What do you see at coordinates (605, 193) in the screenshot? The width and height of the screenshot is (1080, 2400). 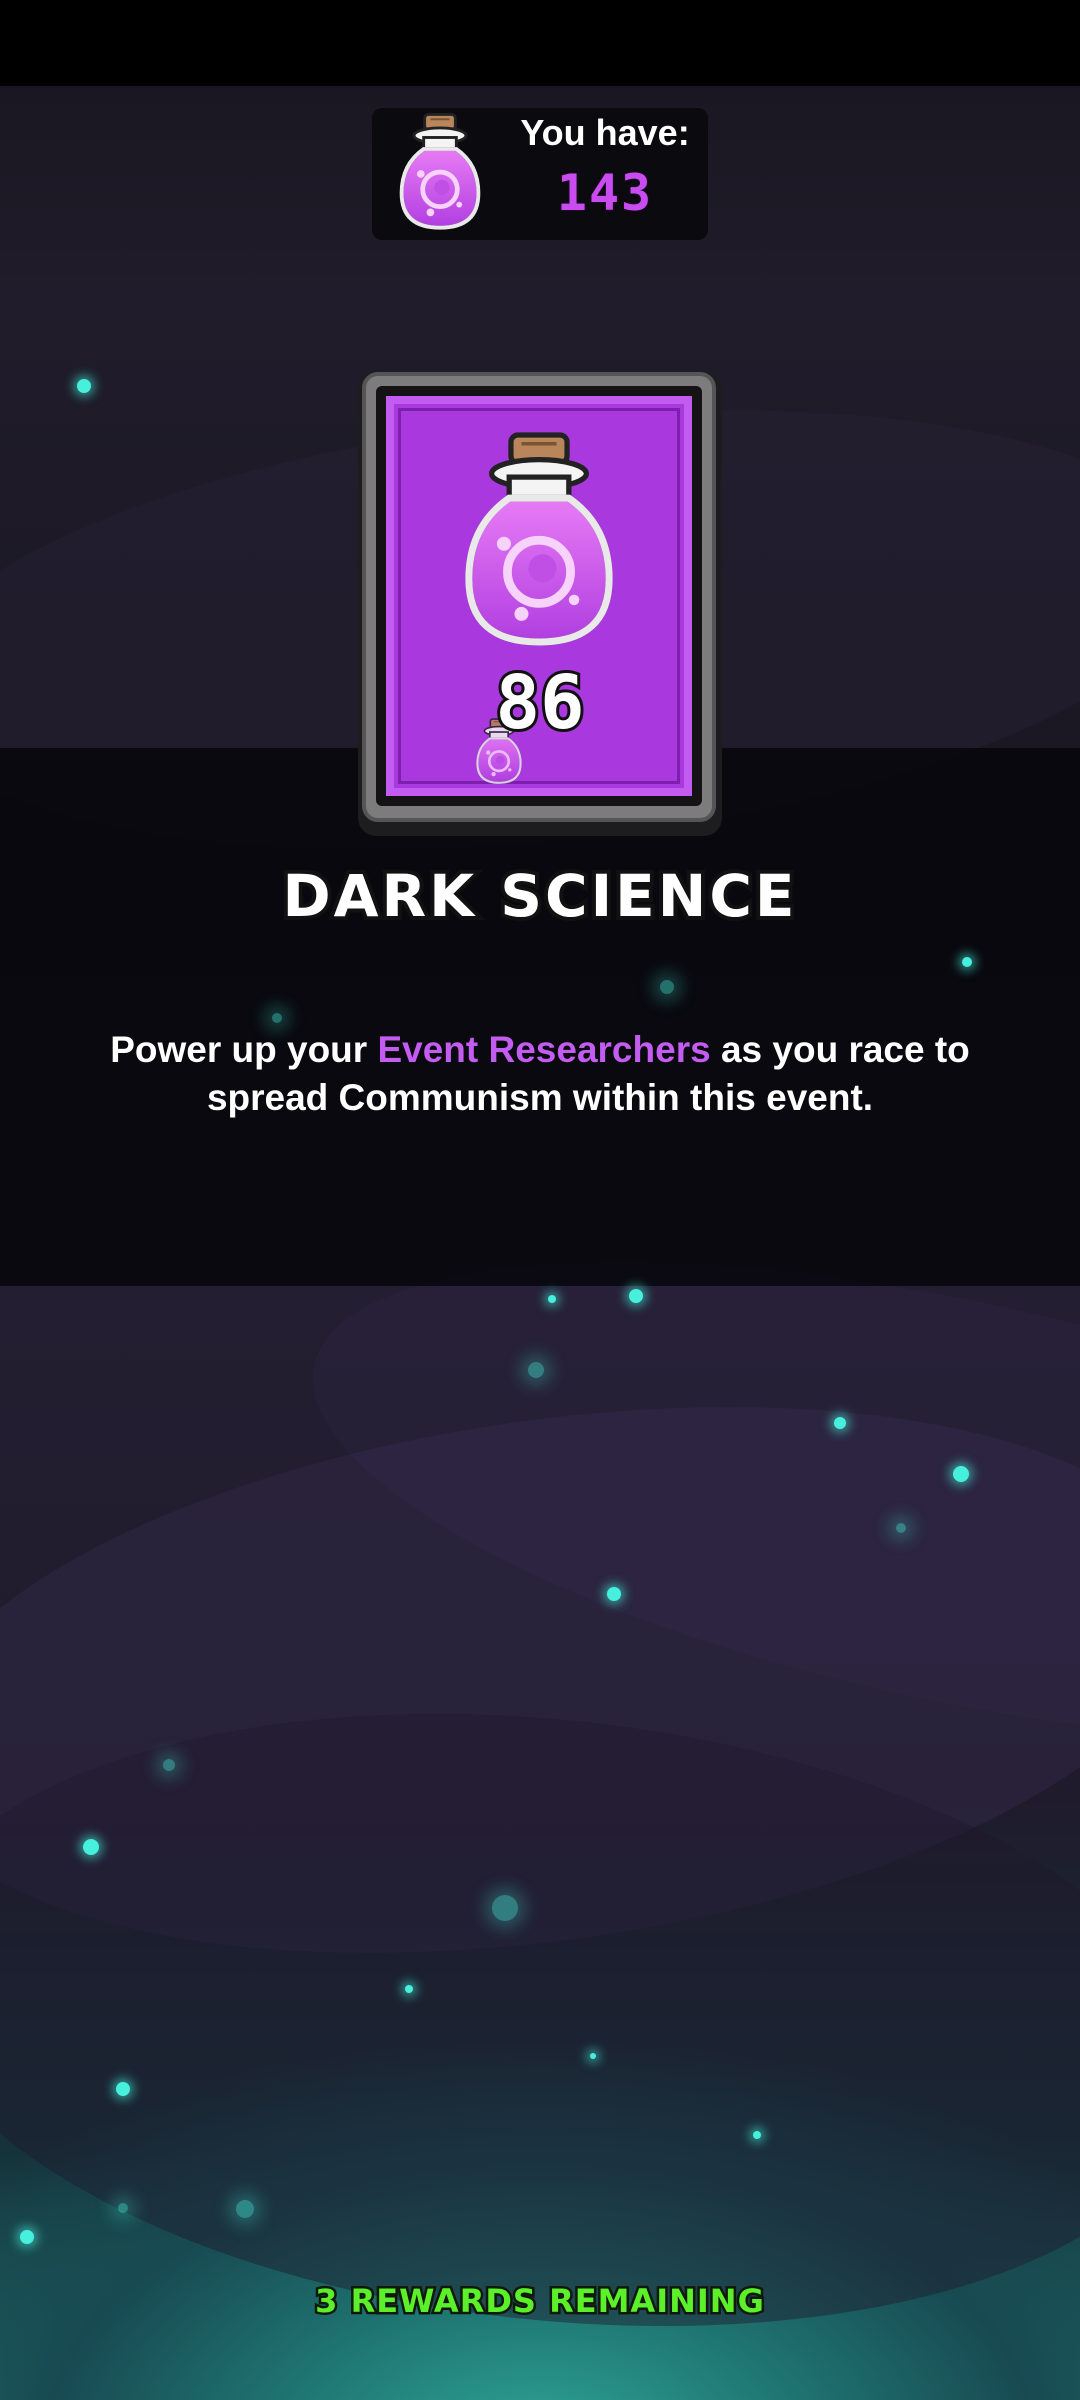 I see `currency-amount: 143` at bounding box center [605, 193].